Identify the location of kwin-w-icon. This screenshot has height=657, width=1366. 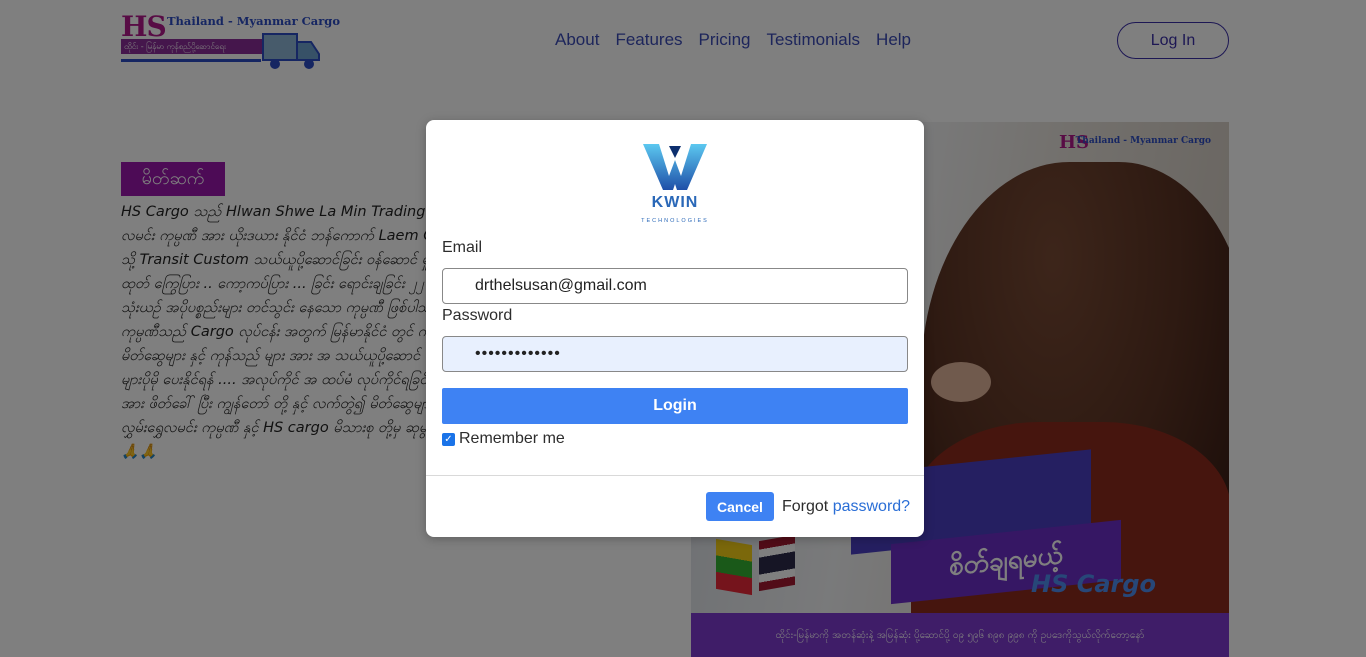
(675, 167).